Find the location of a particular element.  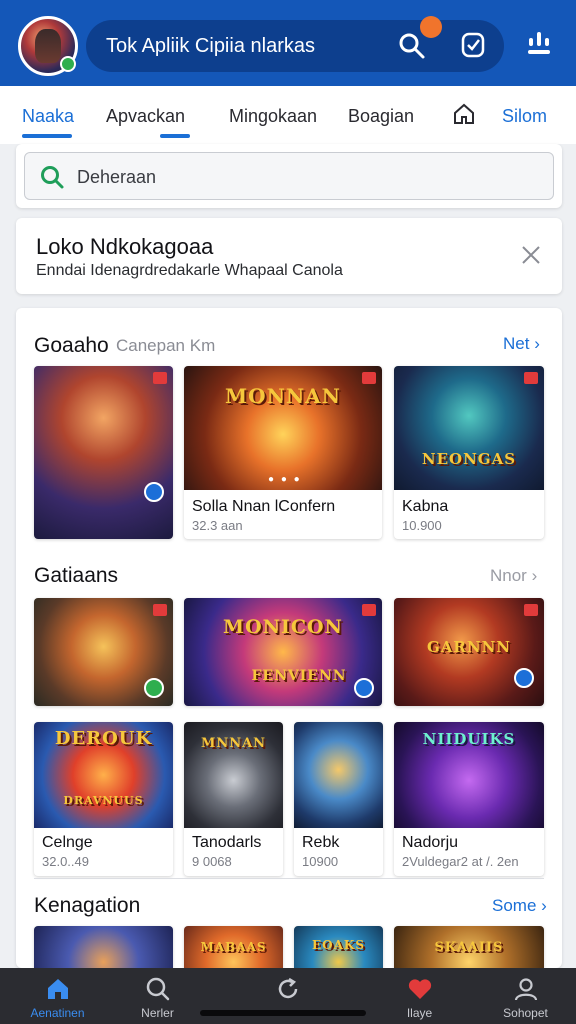

tab-active-indicator is located at coordinates (47, 136).